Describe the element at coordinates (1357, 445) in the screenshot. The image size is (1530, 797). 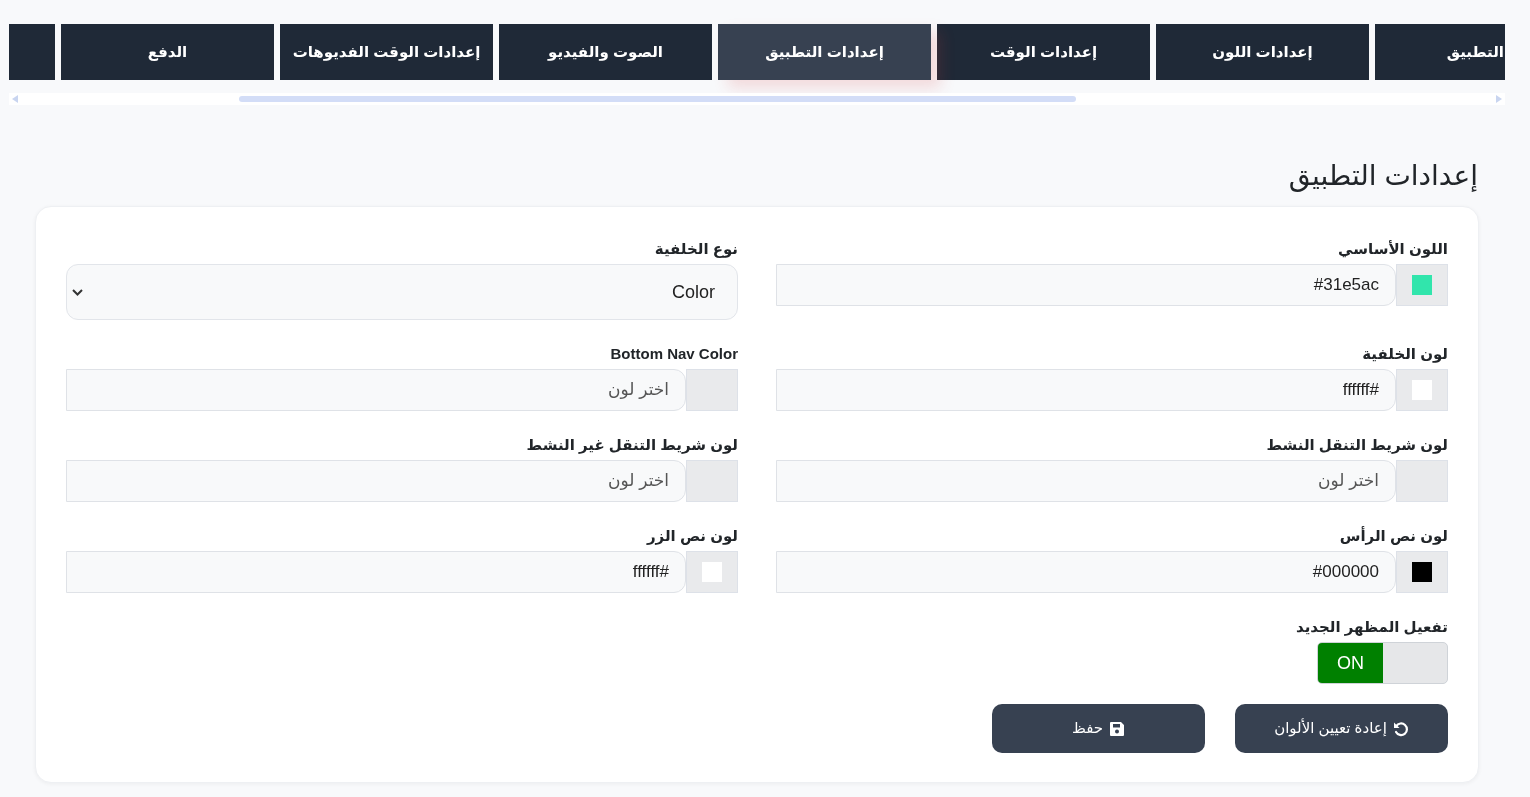
I see `field-label: لون شريط التنقل النشط` at that location.